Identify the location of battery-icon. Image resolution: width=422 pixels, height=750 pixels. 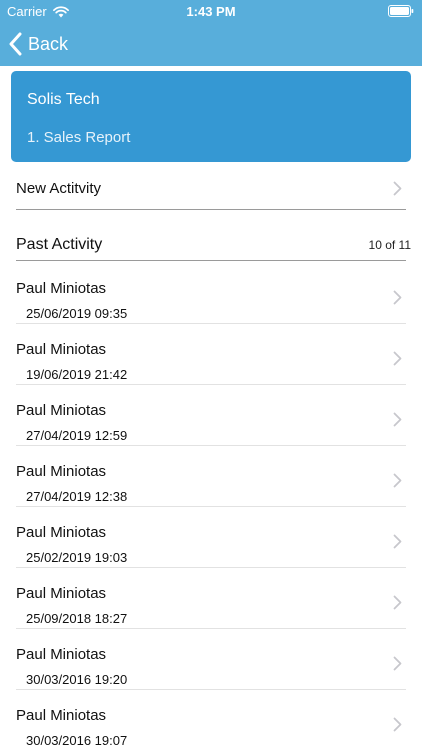
(401, 11).